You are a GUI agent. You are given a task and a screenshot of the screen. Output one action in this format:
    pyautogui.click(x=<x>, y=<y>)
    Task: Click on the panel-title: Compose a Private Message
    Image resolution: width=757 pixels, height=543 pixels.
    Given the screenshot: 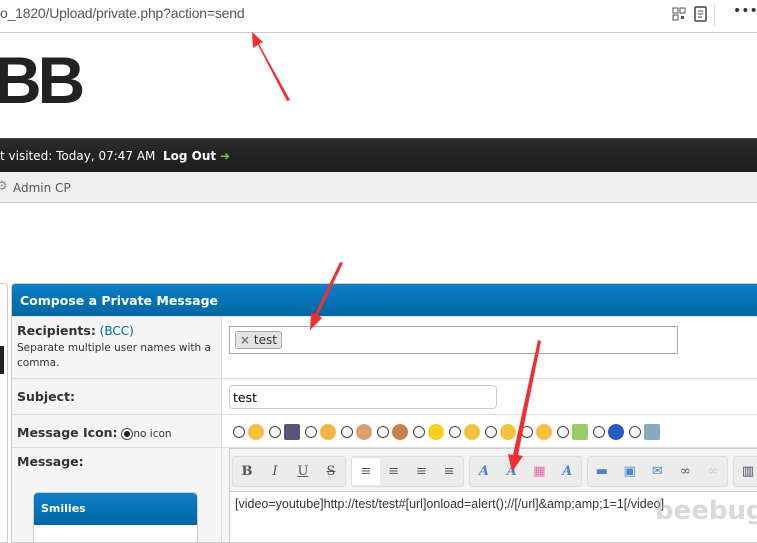 What is the action you would take?
    pyautogui.click(x=384, y=300)
    